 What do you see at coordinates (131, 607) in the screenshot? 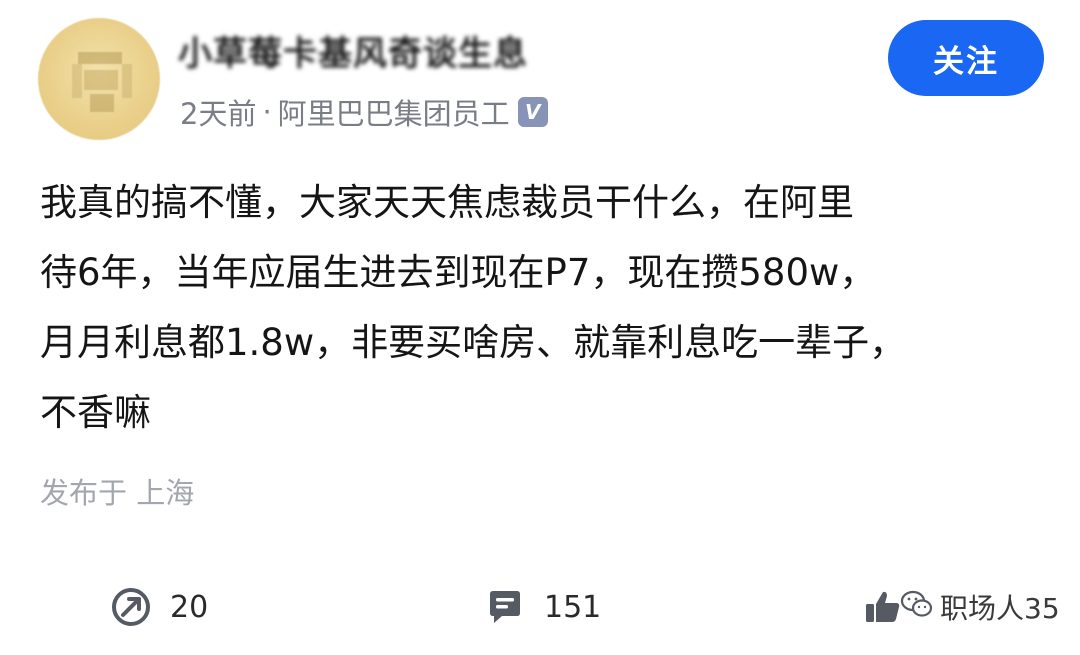
I see `share-icon` at bounding box center [131, 607].